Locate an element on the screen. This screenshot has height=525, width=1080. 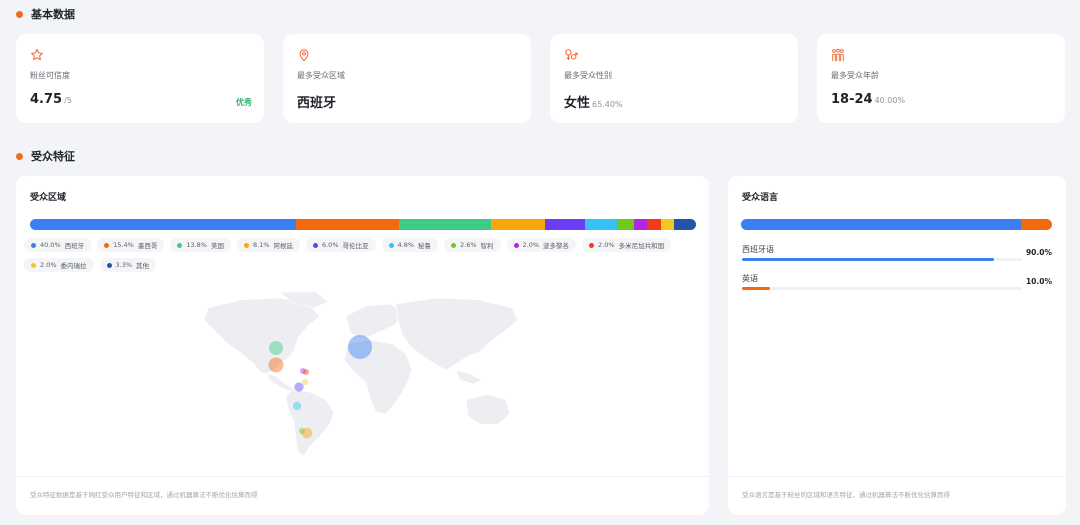
region-card-title: 受众区域 is located at coordinates (48, 198).